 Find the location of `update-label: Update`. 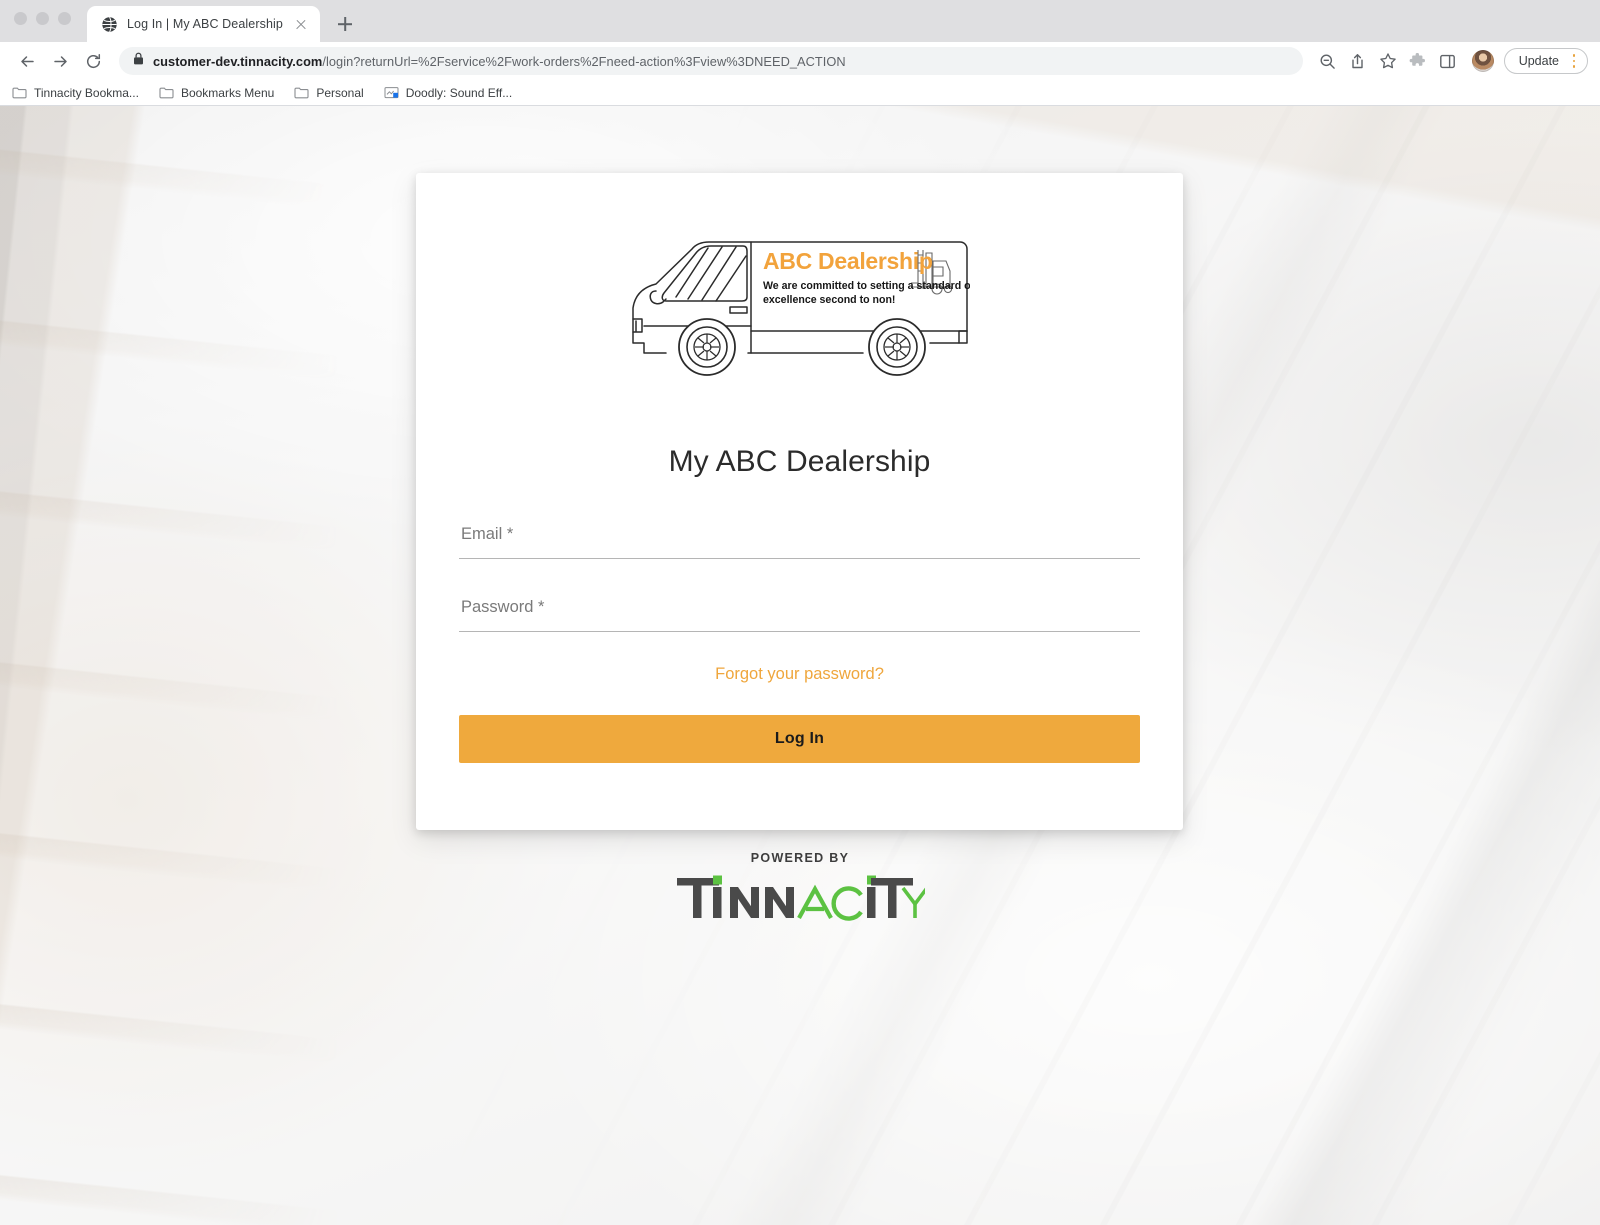

update-label: Update is located at coordinates (1538, 61).